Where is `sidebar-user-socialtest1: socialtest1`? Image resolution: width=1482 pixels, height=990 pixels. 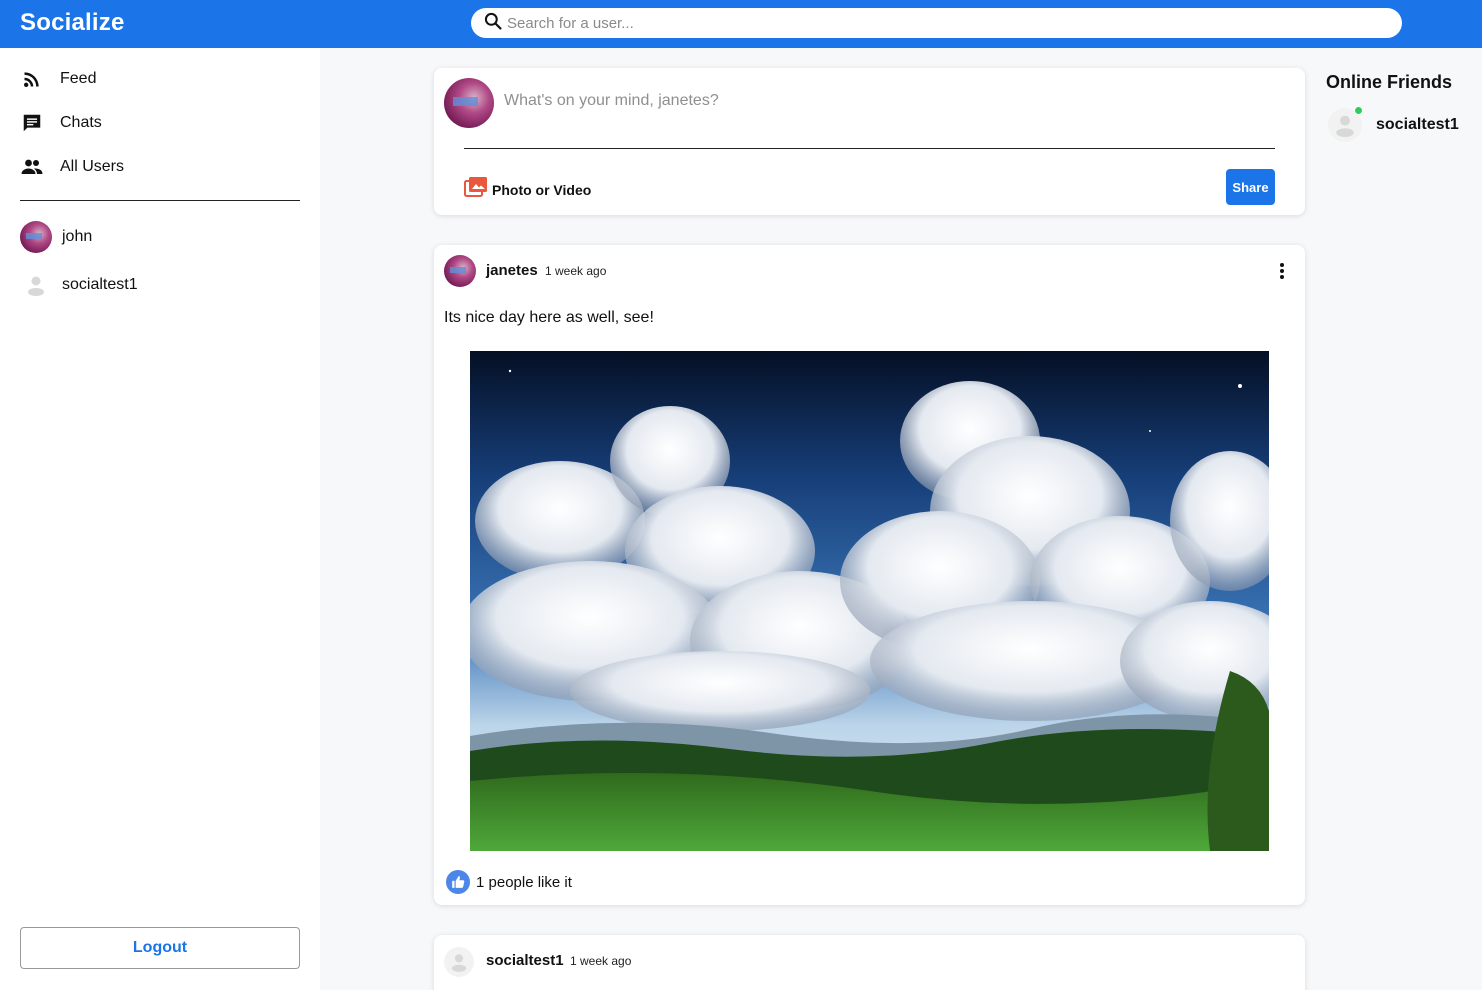
sidebar-user-socialtest1: socialtest1 is located at coordinates (79, 285).